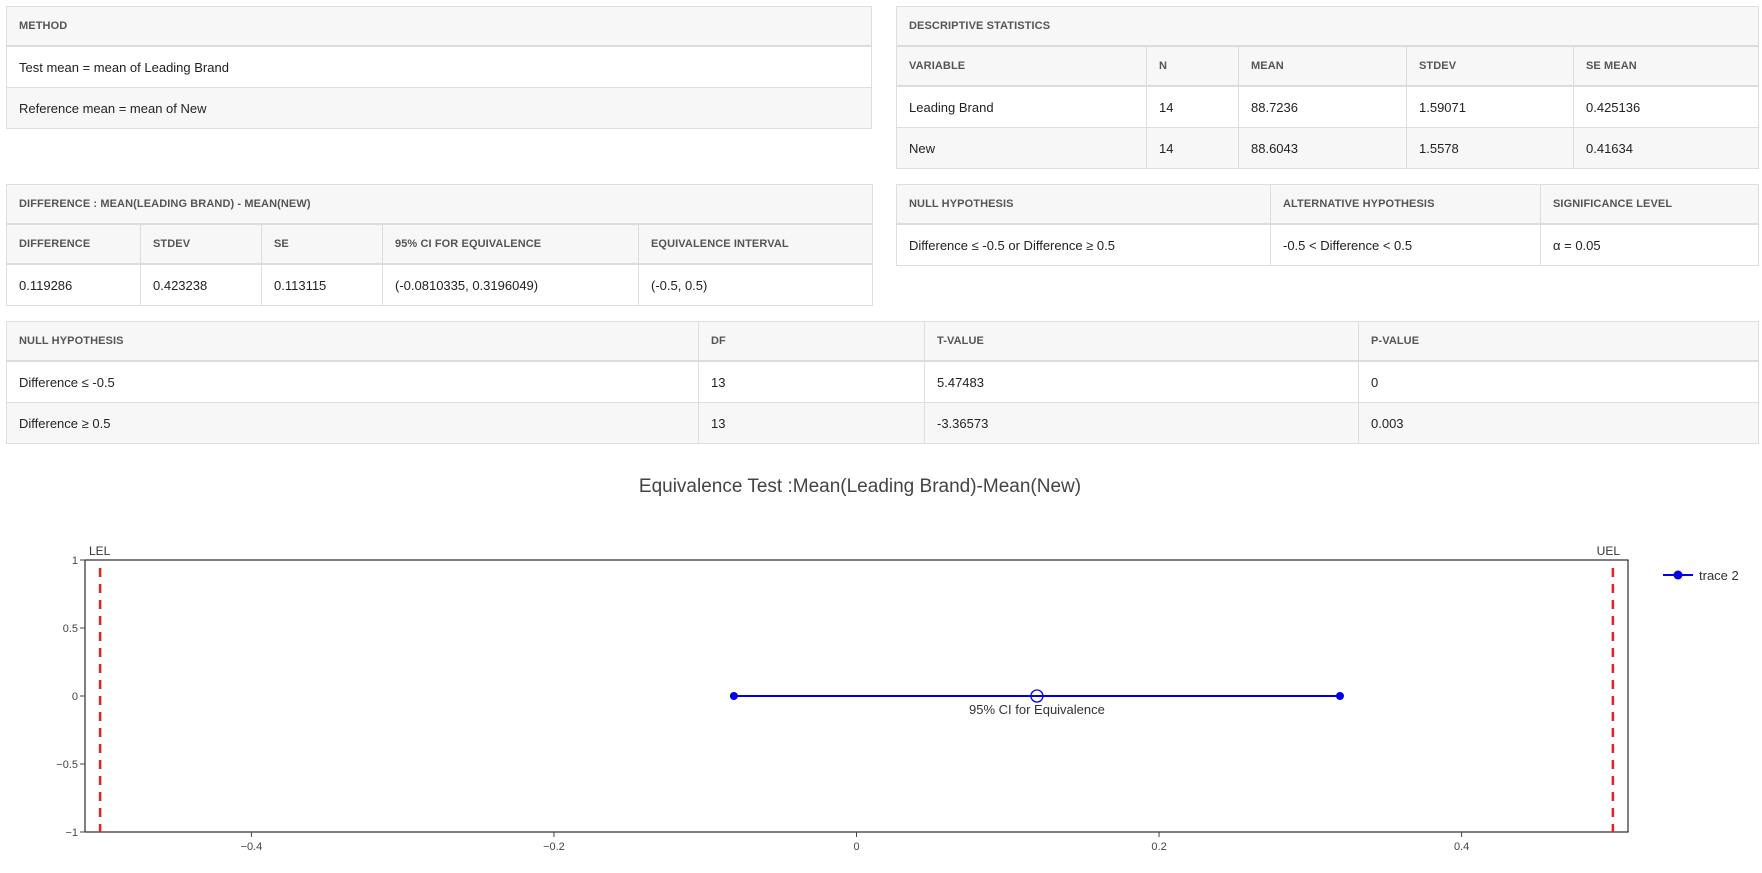  What do you see at coordinates (71, 833) in the screenshot?
I see `y-tick-label: −1` at bounding box center [71, 833].